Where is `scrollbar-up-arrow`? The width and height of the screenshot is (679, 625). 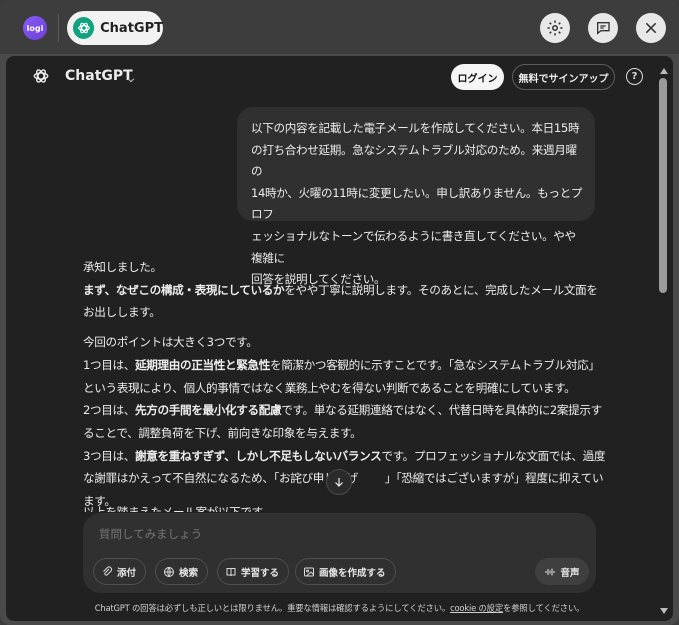 scrollbar-up-arrow is located at coordinates (664, 71).